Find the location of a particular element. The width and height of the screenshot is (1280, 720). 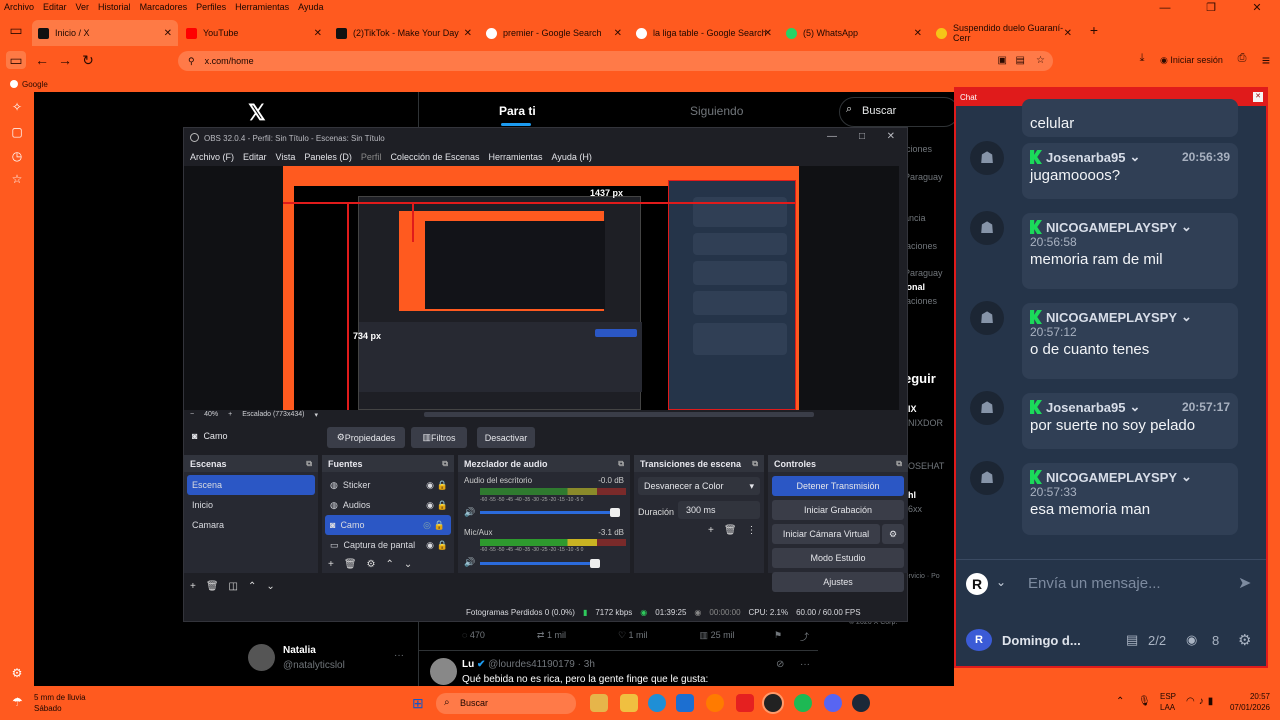

source-item: ◍ Sticker ◉ 🔒 is located at coordinates (388, 485).